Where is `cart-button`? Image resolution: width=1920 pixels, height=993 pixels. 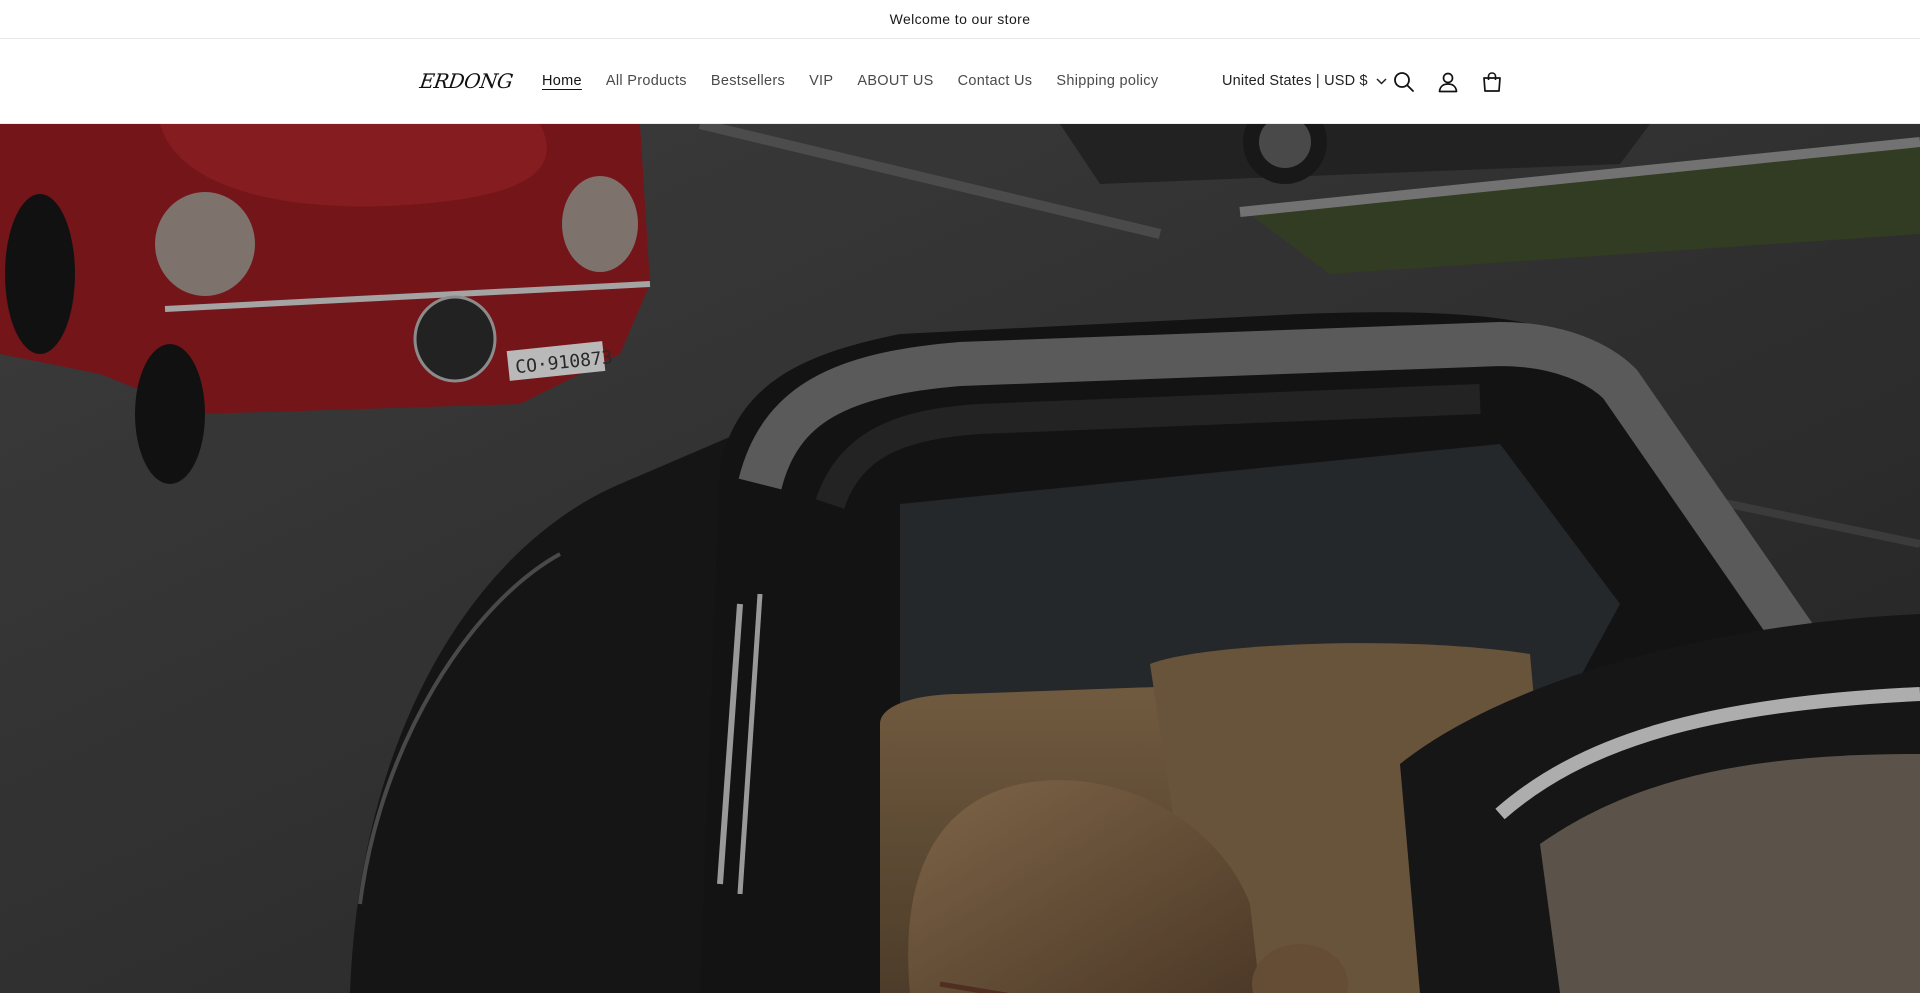
cart-button is located at coordinates (1492, 82).